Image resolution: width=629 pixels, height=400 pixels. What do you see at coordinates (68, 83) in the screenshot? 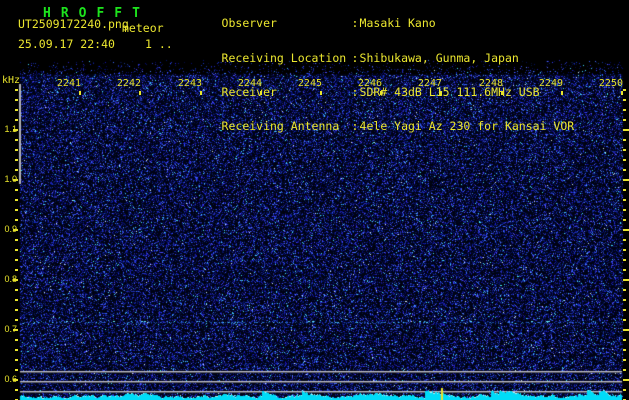
I see `x-tick-label: 2241` at bounding box center [68, 83].